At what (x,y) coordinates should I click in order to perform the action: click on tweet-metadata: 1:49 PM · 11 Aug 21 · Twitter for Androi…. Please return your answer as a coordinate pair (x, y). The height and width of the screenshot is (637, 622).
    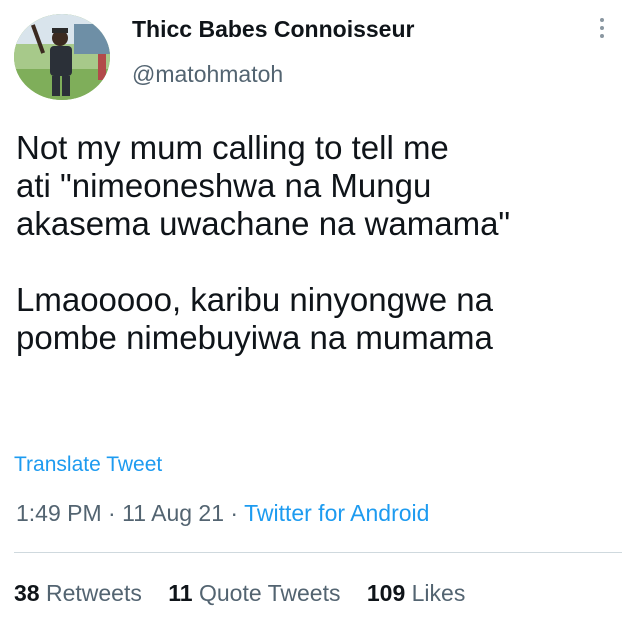
    Looking at the image, I should click on (222, 513).